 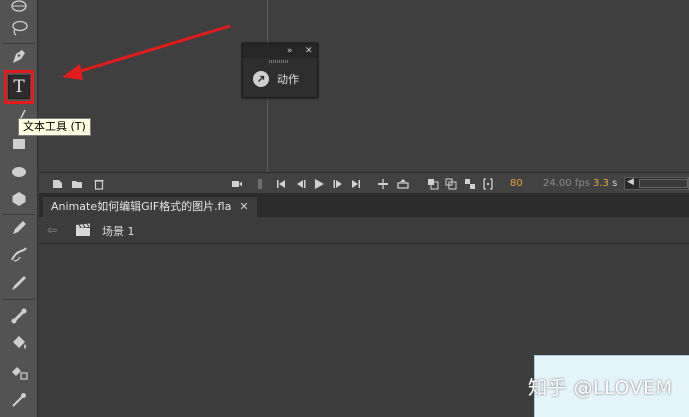 I want to click on go-to-first-frame-icon, so click(x=280, y=183).